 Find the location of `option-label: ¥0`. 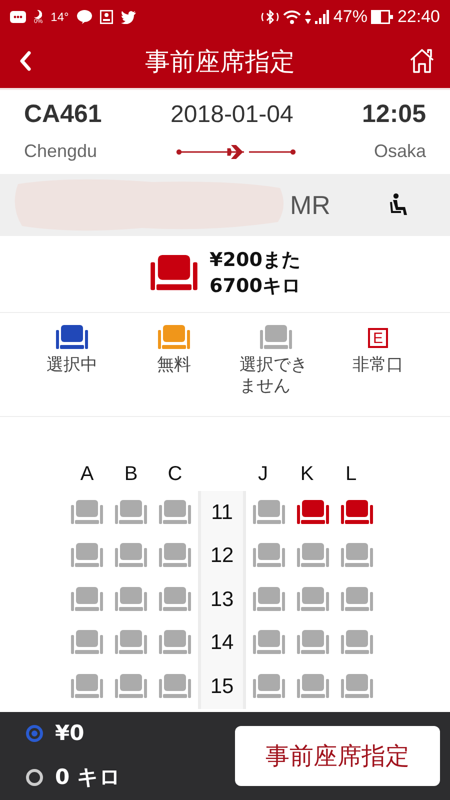

option-label: ¥0 is located at coordinates (69, 733).